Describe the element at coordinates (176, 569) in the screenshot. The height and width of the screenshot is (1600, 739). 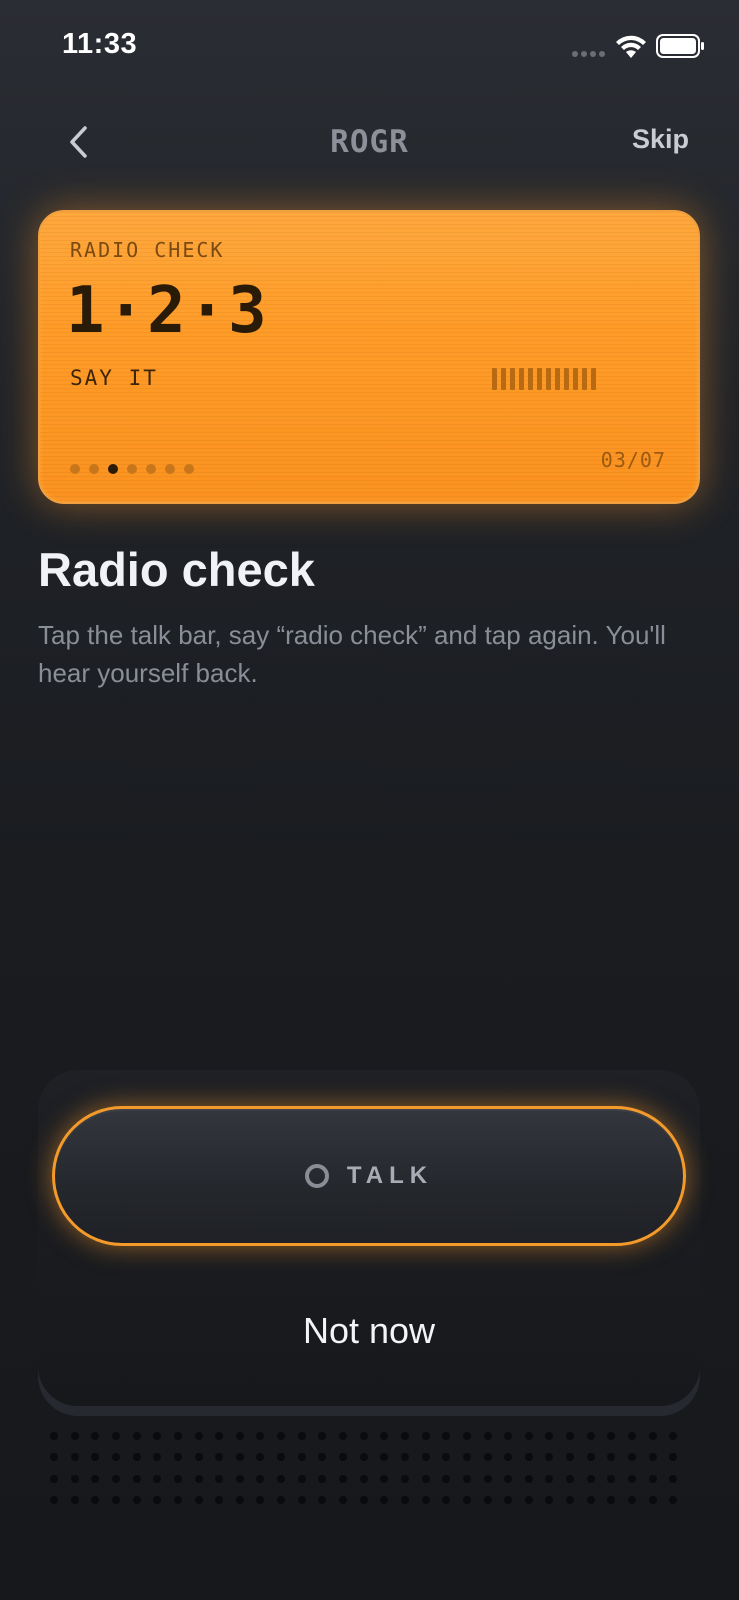
I see `page-title: Radio check` at that location.